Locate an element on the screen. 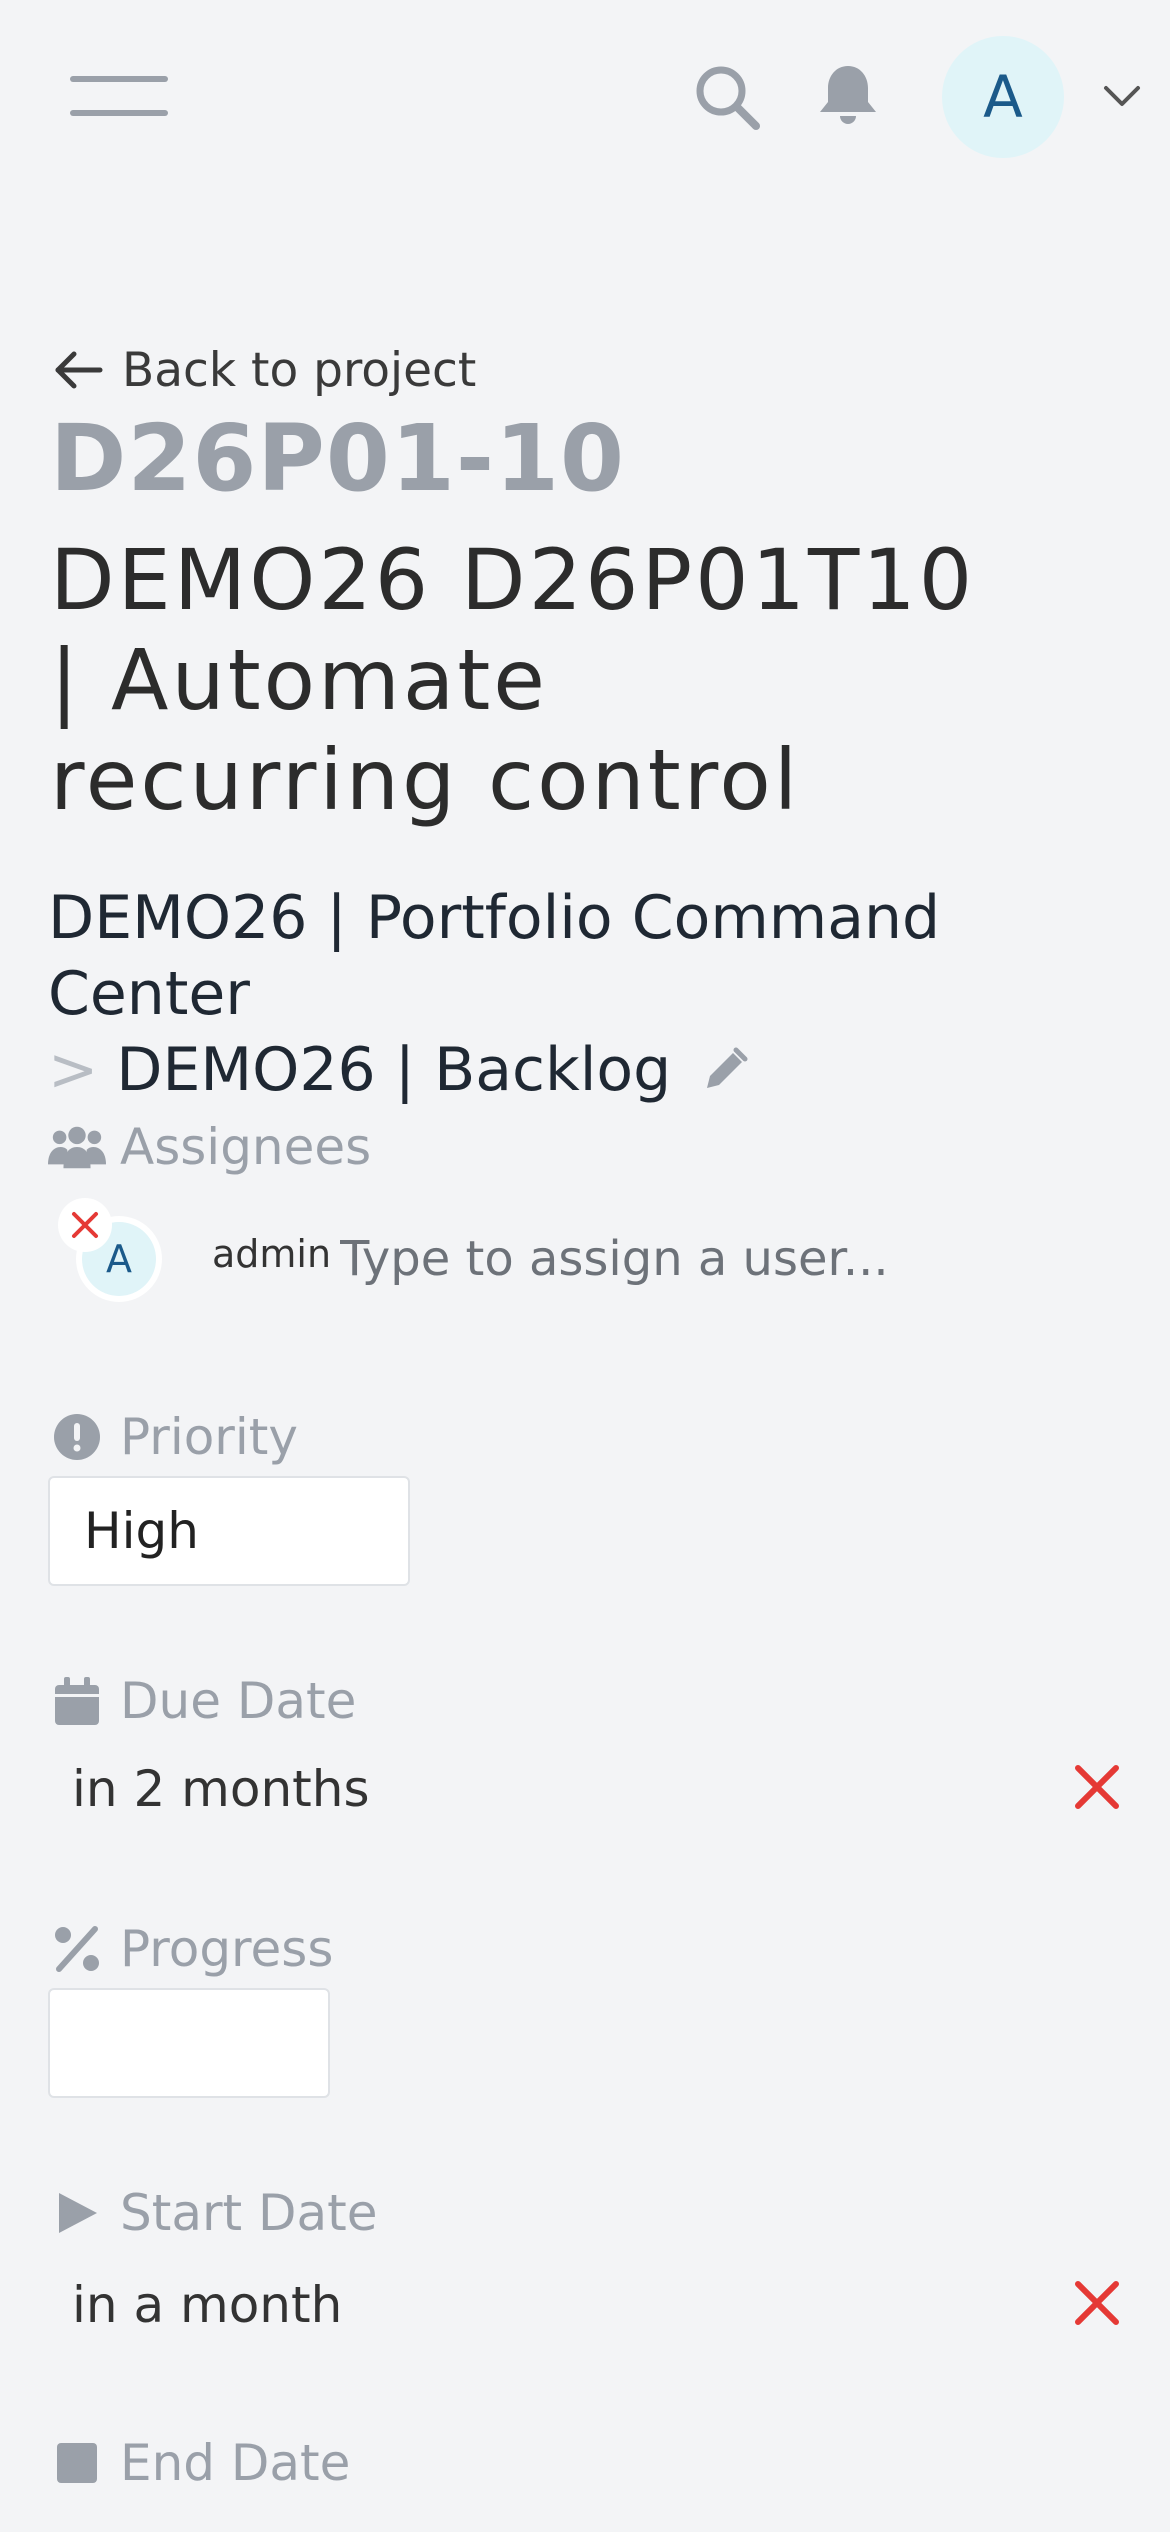 The width and height of the screenshot is (1170, 2532). assignee-name: admin is located at coordinates (272, 1254).